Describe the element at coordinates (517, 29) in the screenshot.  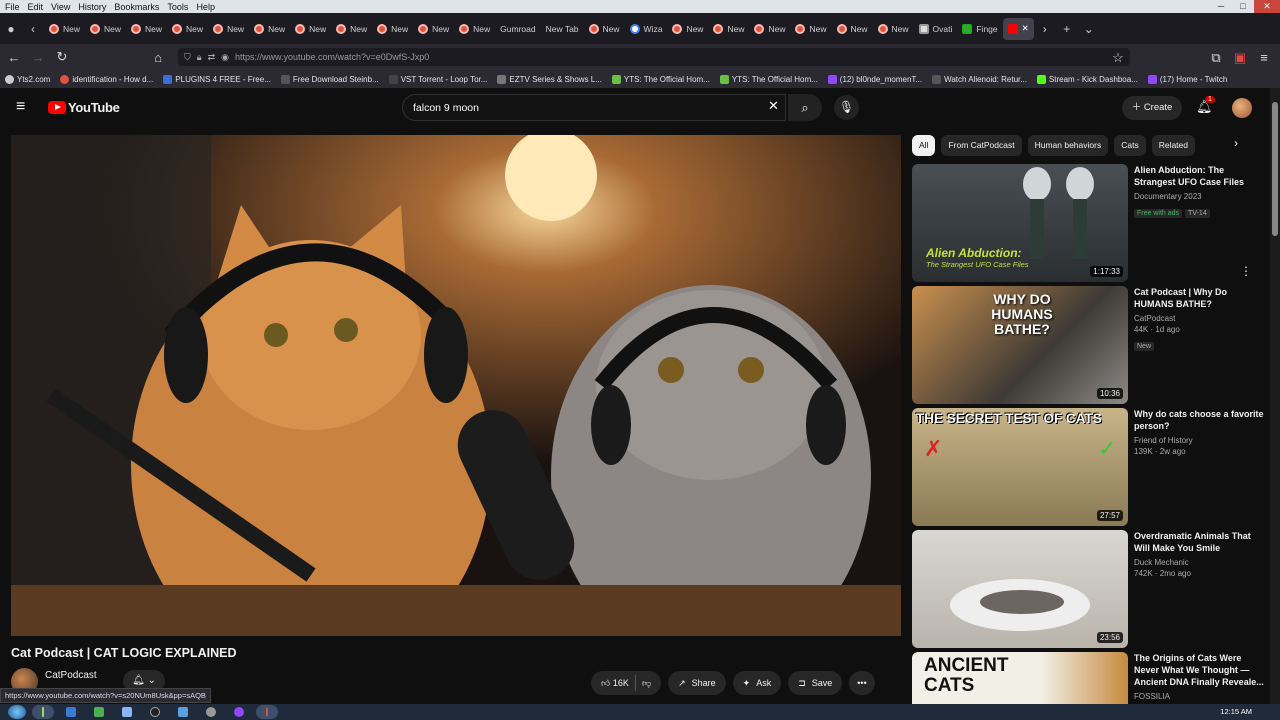
I see `tab-item: Gumroad` at that location.